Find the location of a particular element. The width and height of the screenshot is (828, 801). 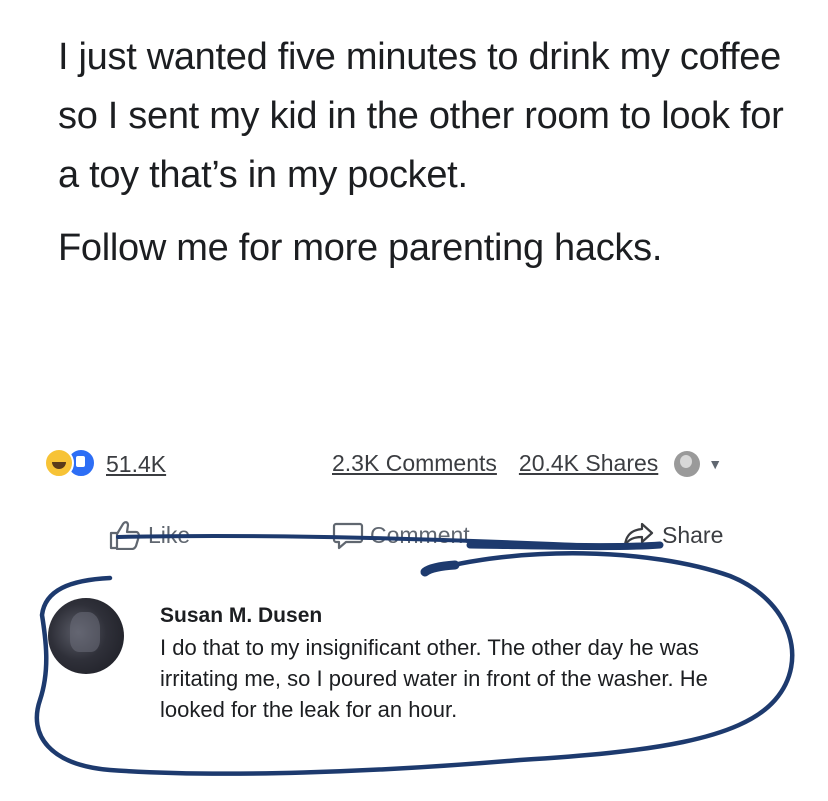

reaction-count: 51.4K is located at coordinates (136, 464).